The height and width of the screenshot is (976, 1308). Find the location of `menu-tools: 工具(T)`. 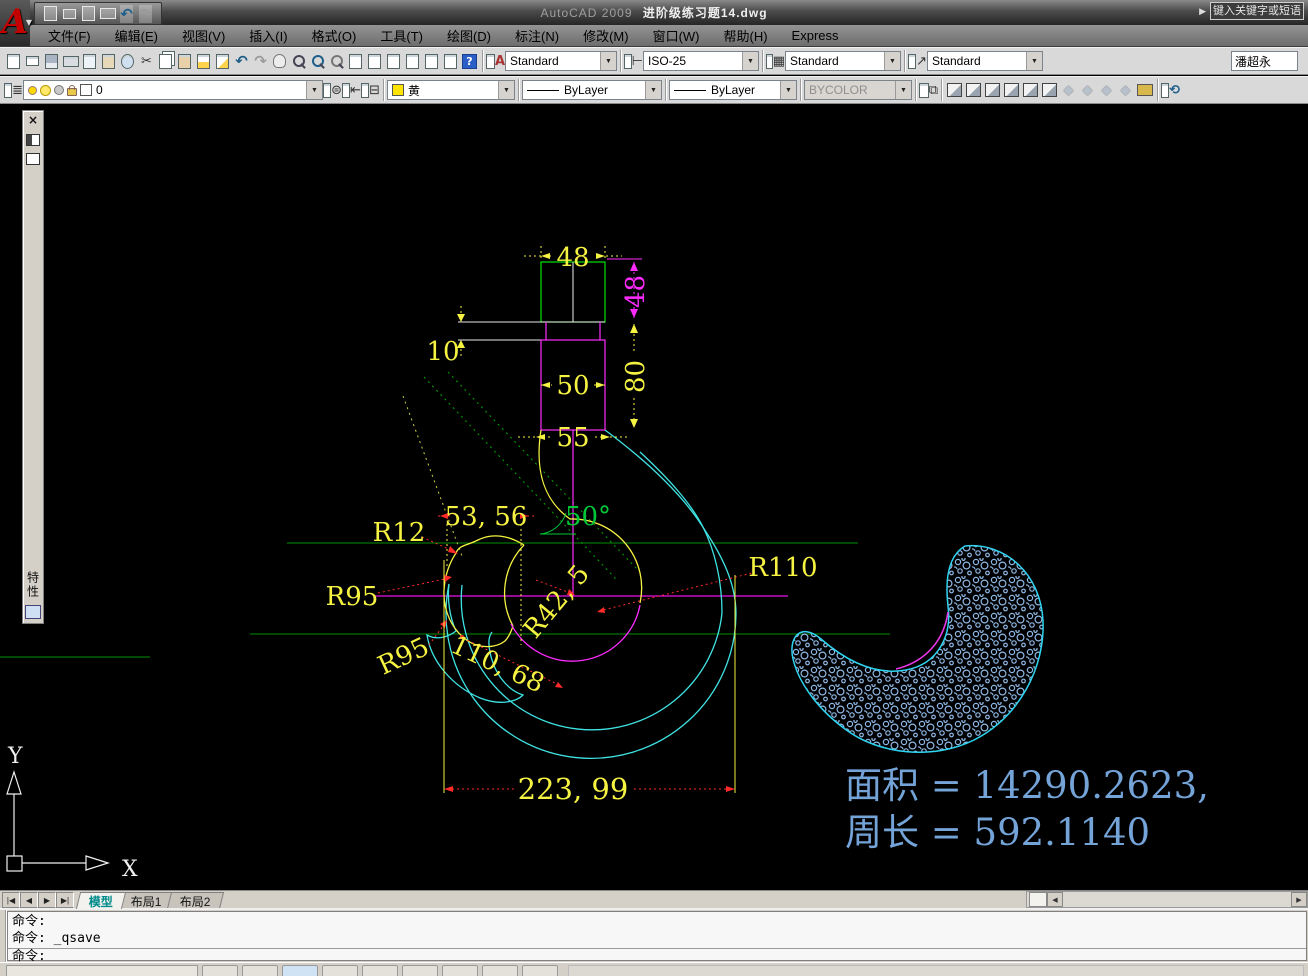

menu-tools: 工具(T) is located at coordinates (401, 35).